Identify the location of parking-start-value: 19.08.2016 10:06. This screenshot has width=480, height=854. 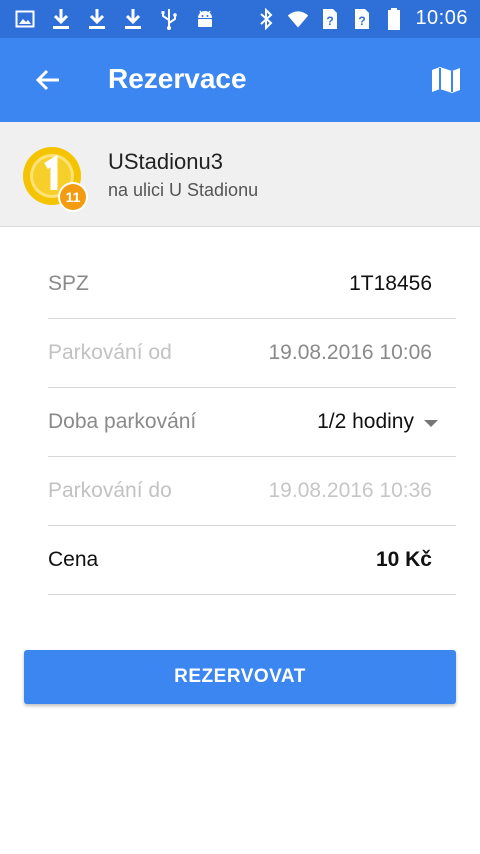
(350, 352).